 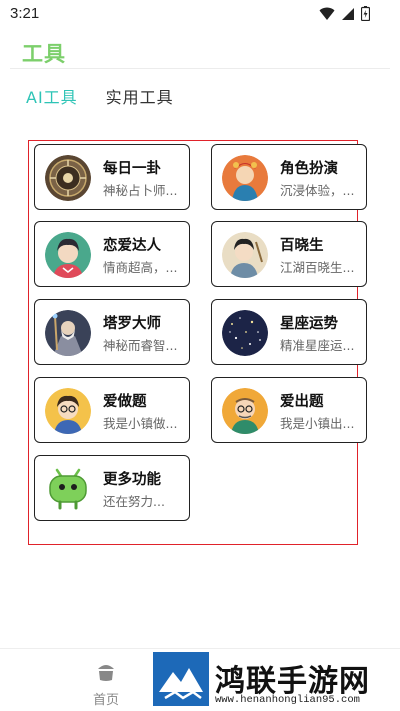 I want to click on battery-icon, so click(x=365, y=13).